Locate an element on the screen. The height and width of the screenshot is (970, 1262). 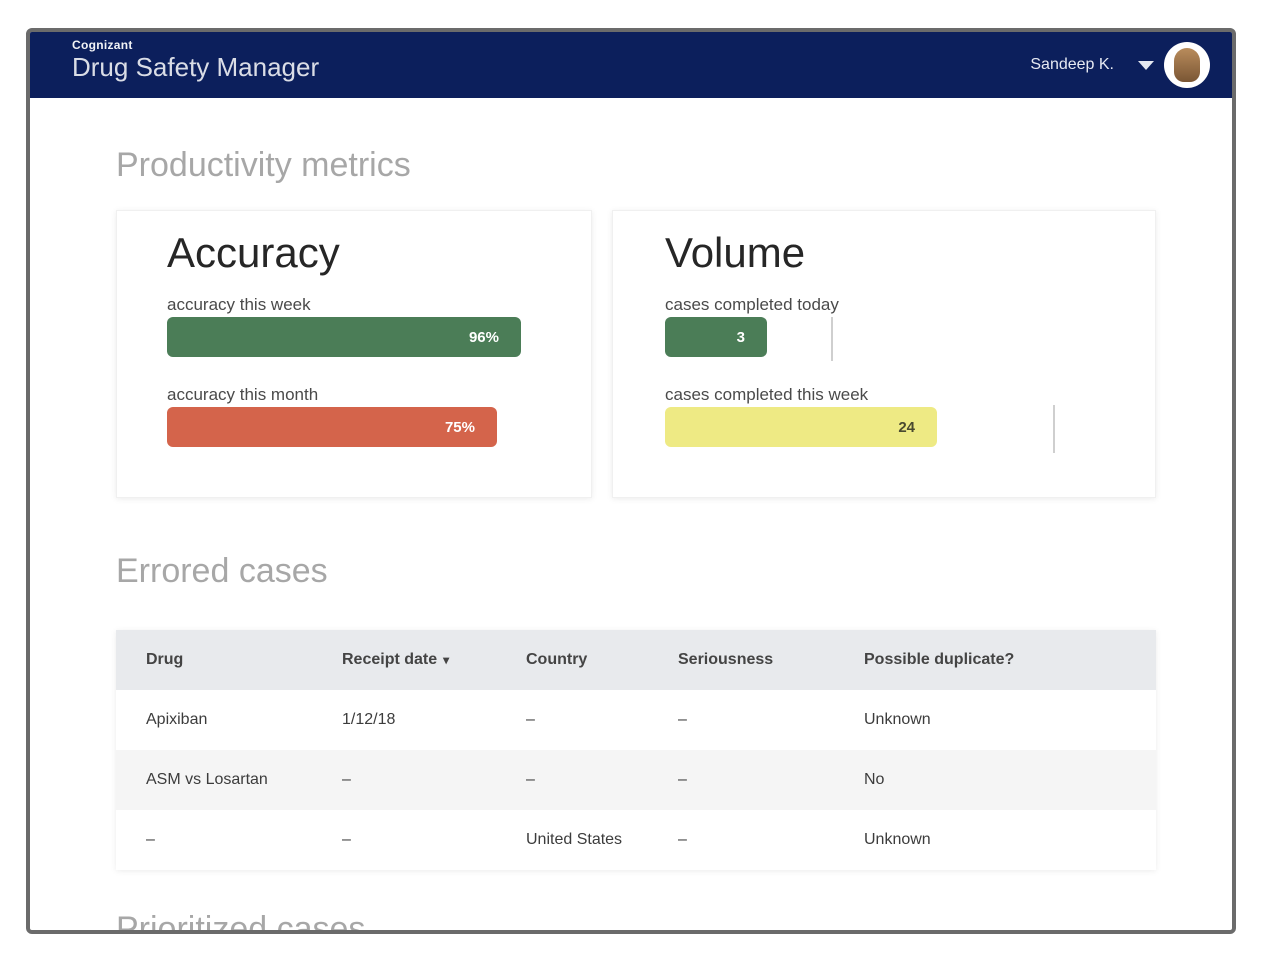
accuracy-month-bar: 75% is located at coordinates (332, 427).